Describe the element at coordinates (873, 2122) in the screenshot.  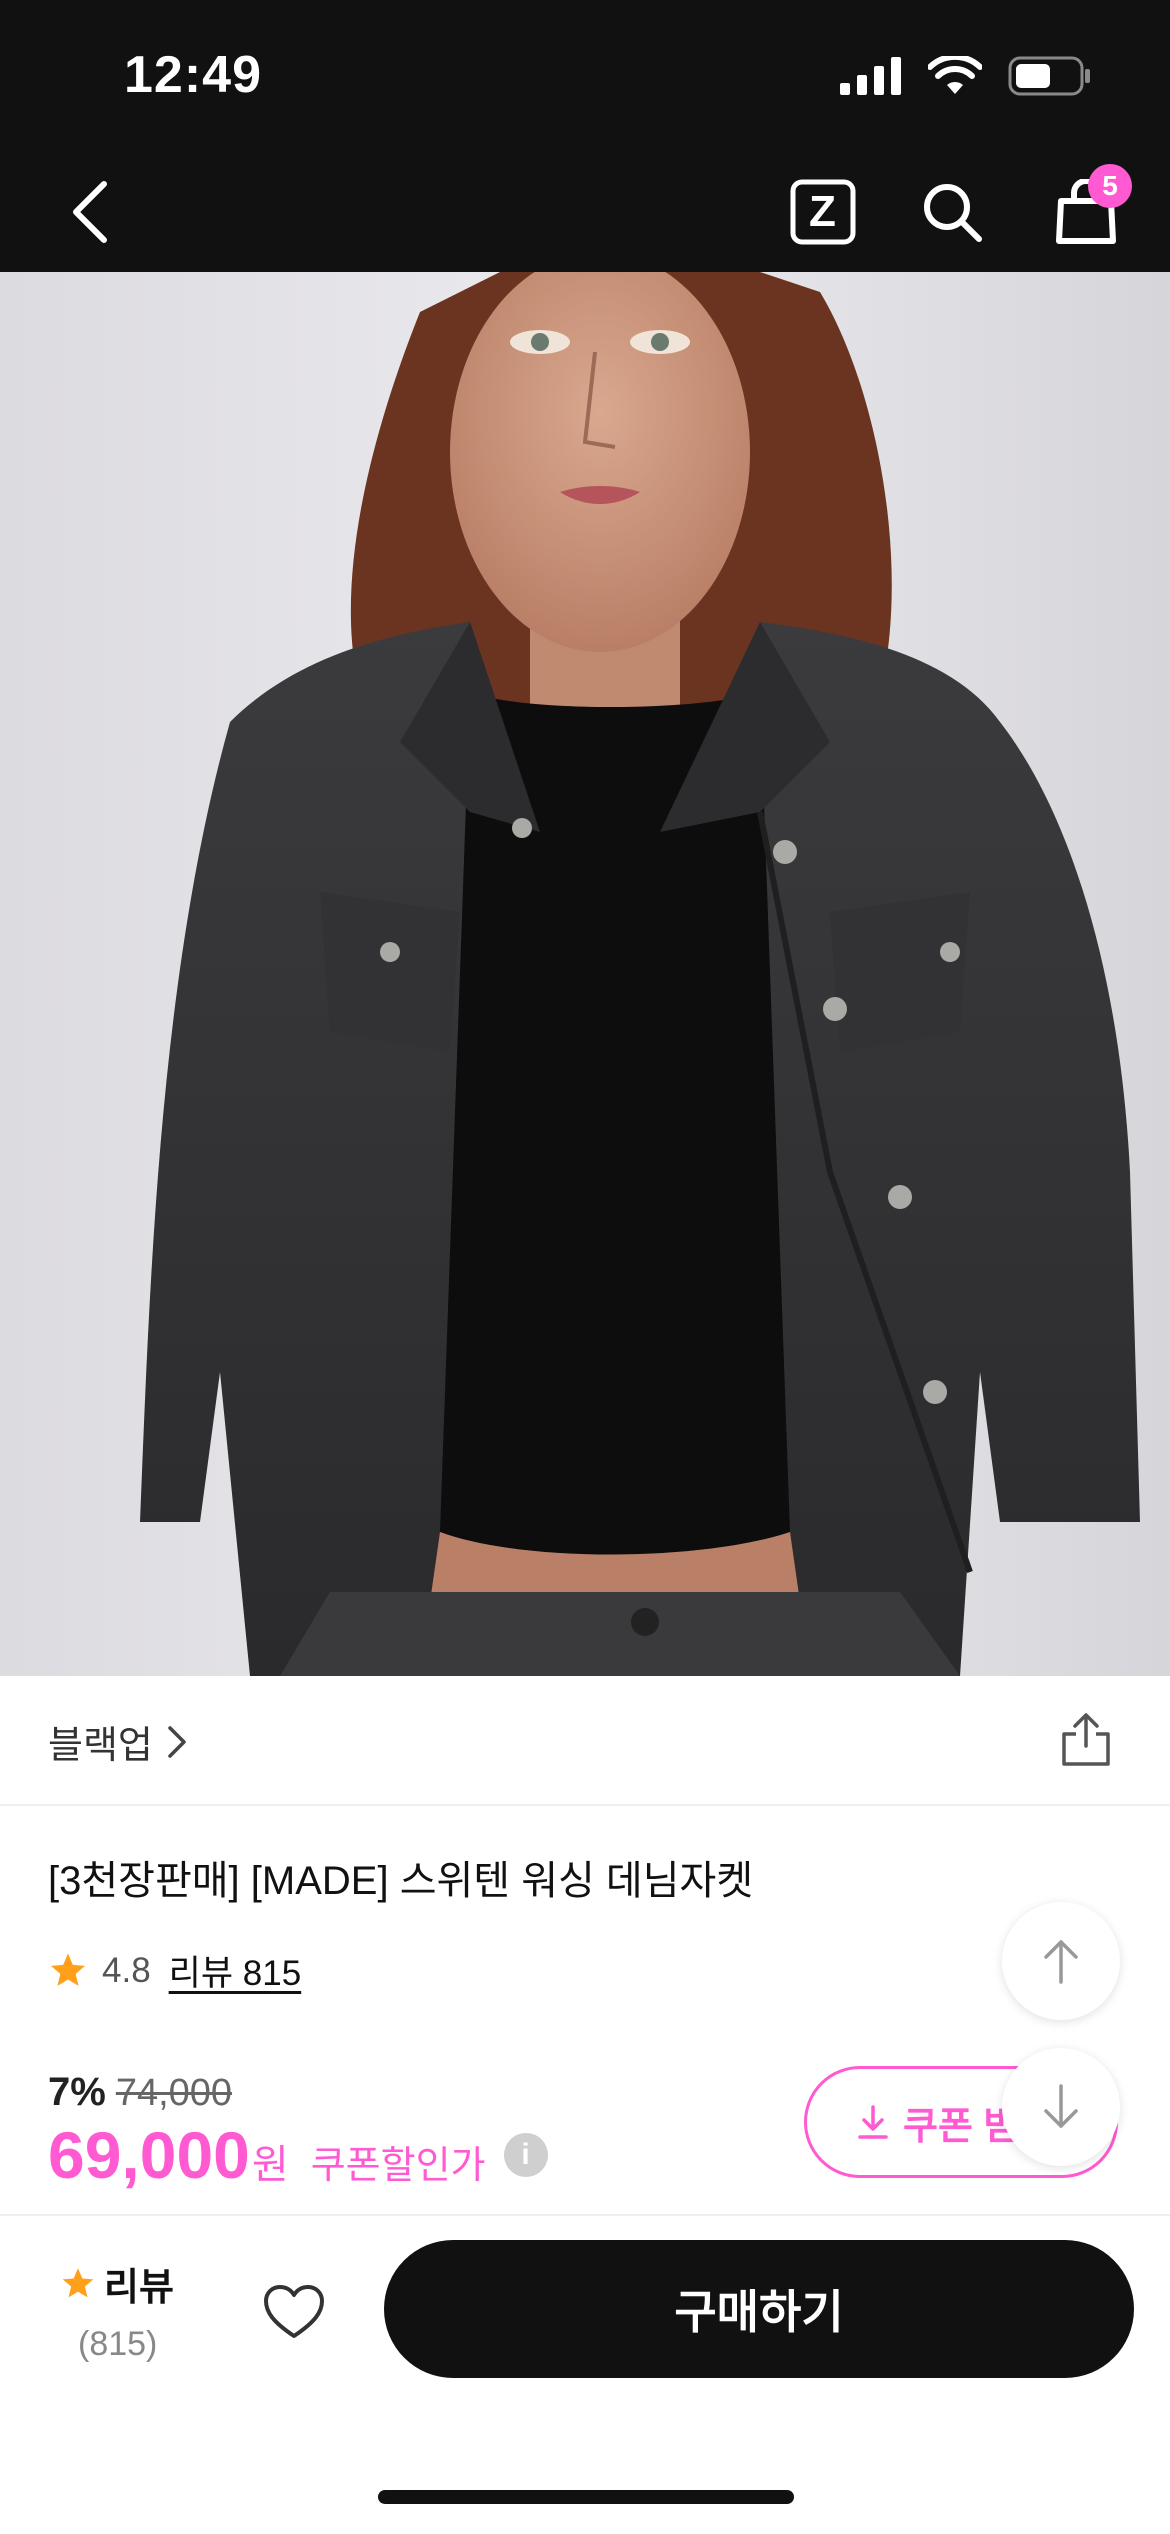
I see `download-icon` at that location.